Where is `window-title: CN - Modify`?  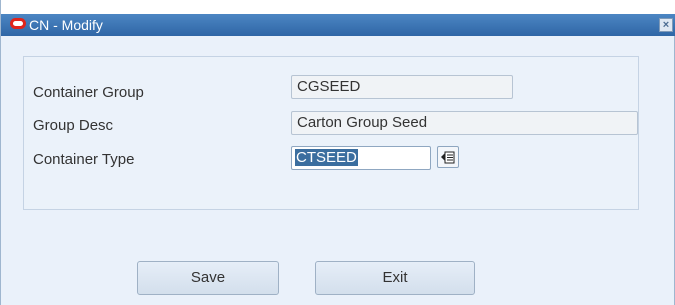 window-title: CN - Modify is located at coordinates (66, 25).